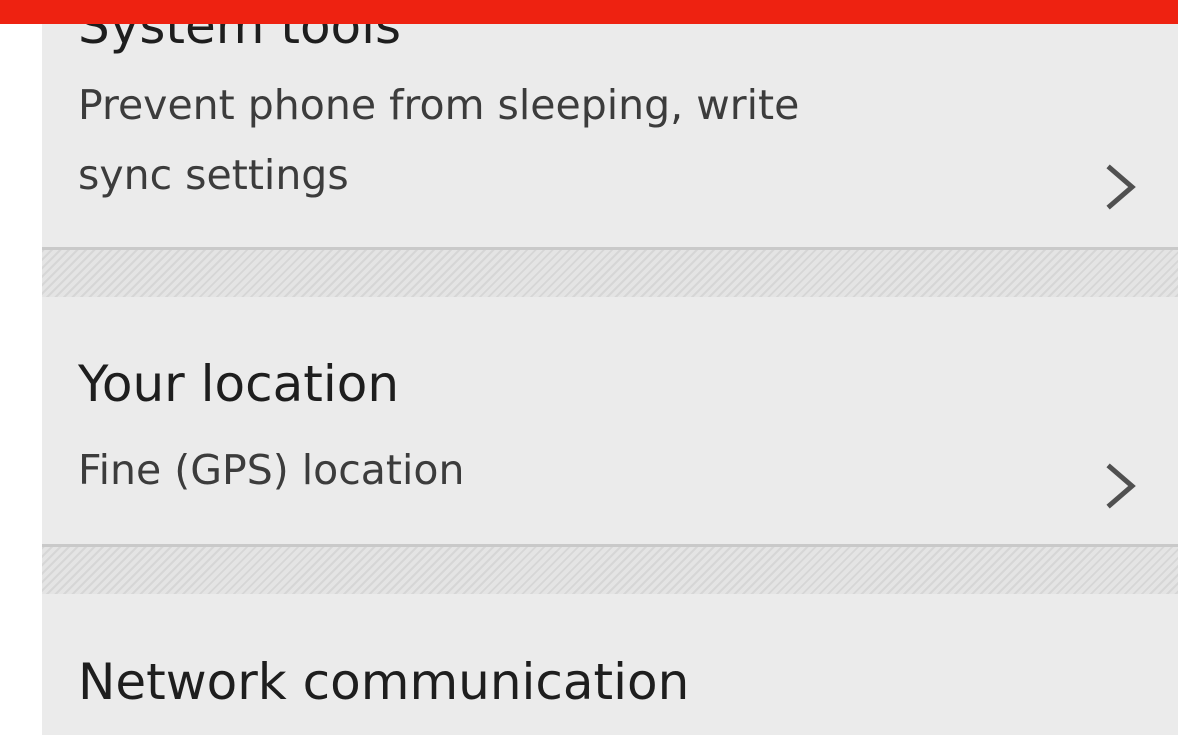  I want to click on permission-item-description: Prevent phone from sleeping, write, so click(439, 105).